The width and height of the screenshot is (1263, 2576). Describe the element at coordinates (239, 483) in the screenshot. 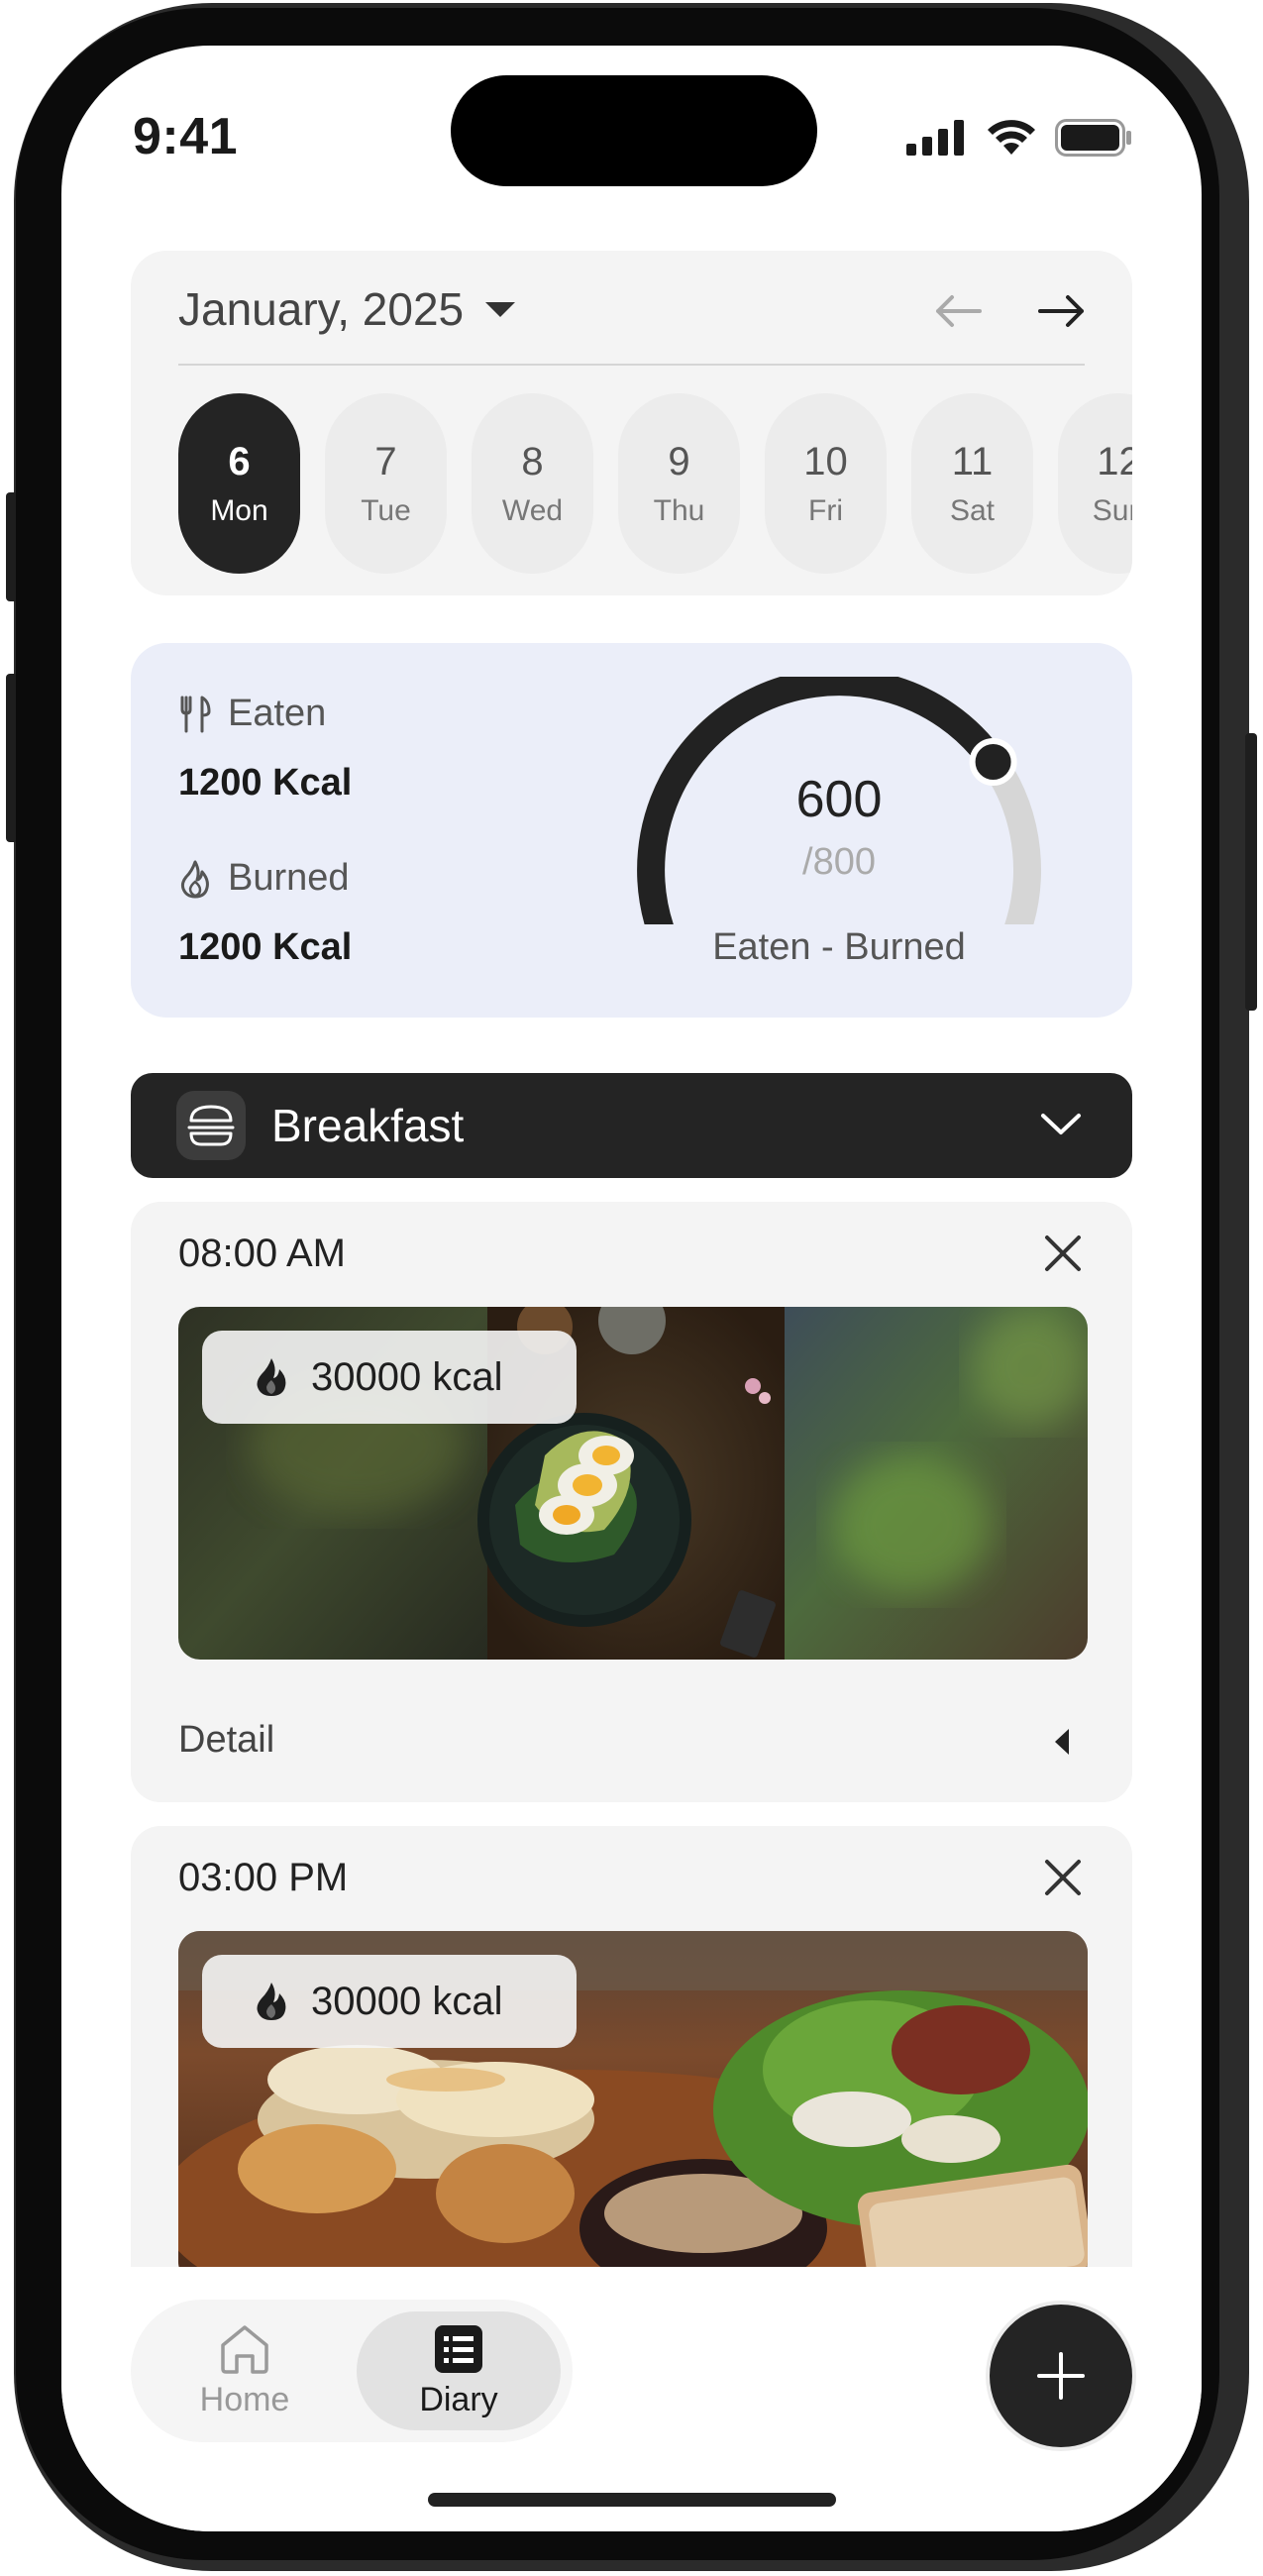

I see `day-chip: 6 Mon` at that location.